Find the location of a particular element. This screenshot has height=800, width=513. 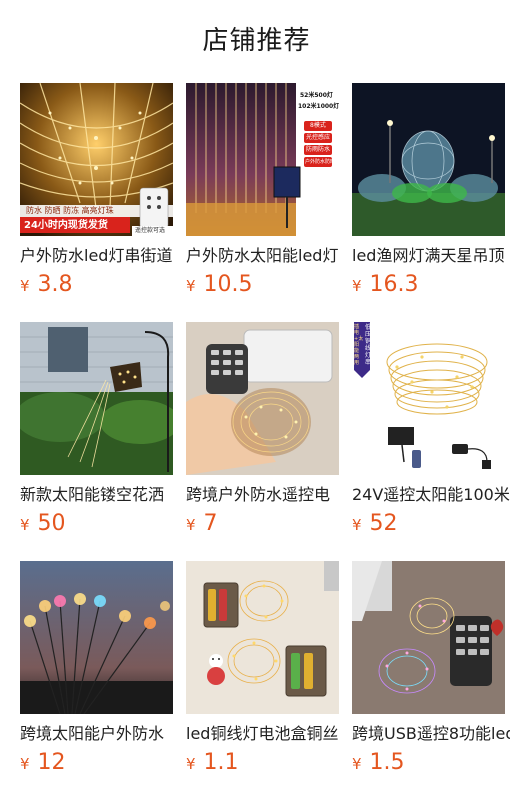

product-image: 低压铜线灯串 插电+太阳能两用 is located at coordinates (428, 398).